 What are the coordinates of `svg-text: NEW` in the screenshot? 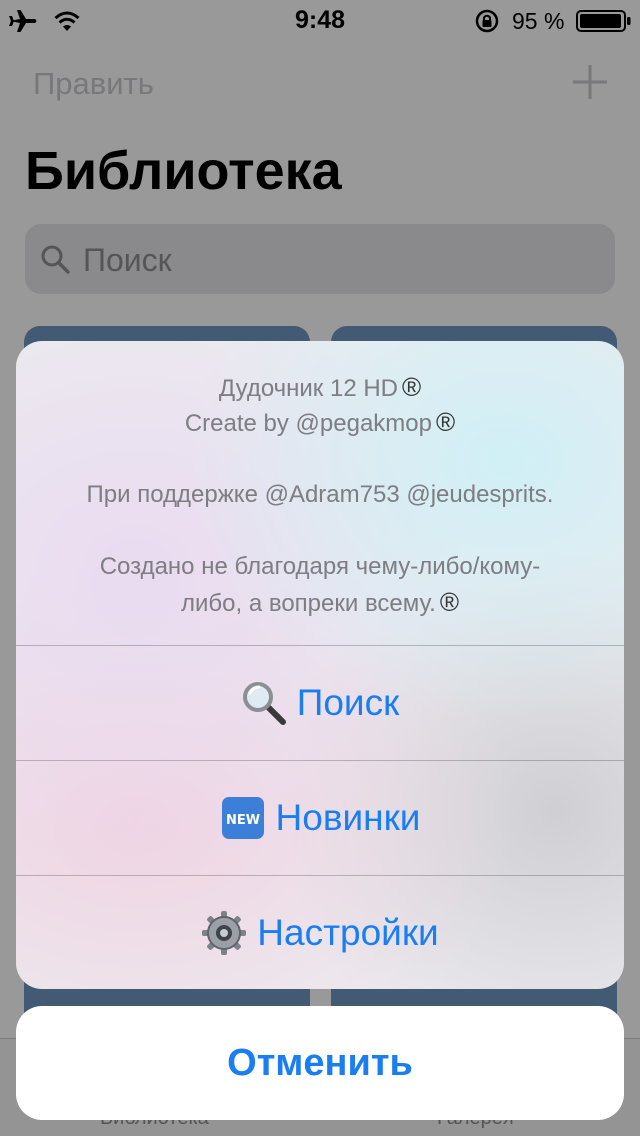 It's located at (242, 820).